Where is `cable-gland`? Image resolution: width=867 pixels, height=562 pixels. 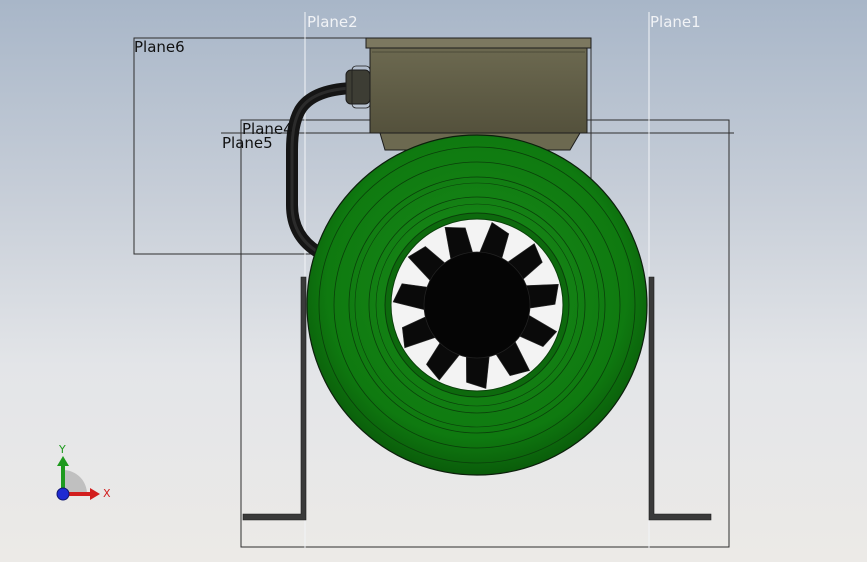
cable-gland is located at coordinates (358, 87).